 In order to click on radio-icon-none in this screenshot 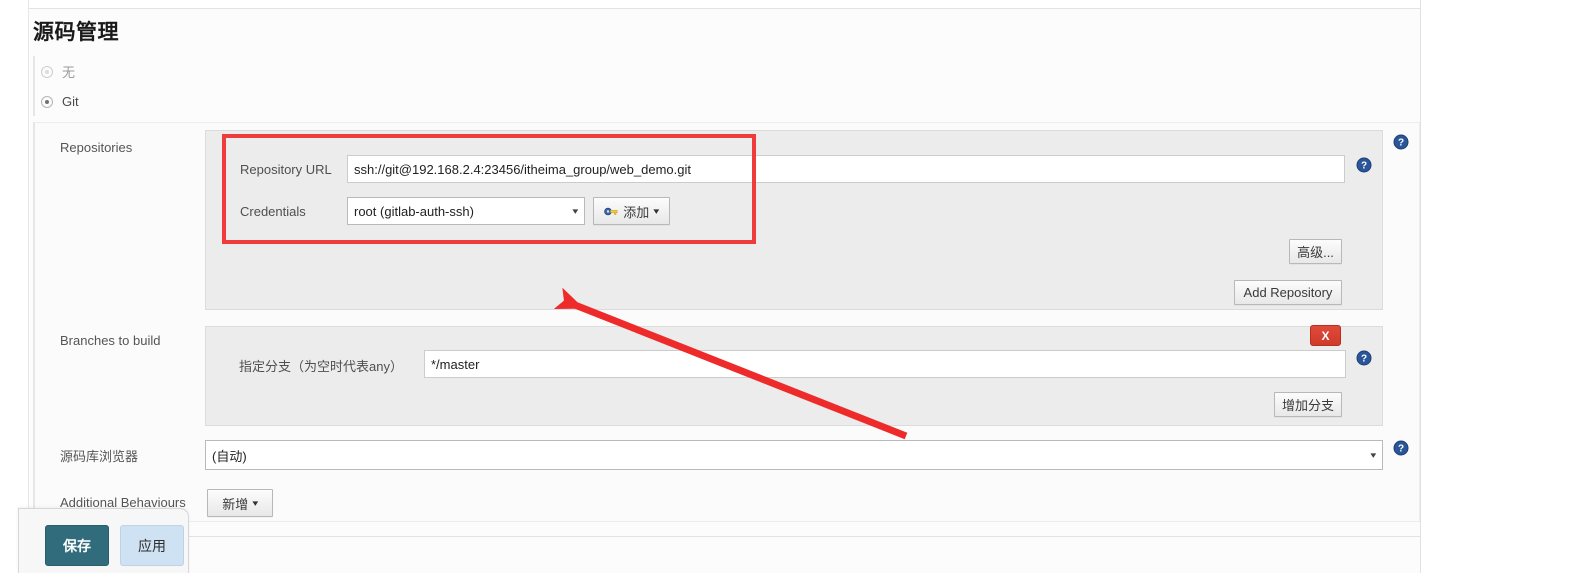, I will do `click(47, 71)`.